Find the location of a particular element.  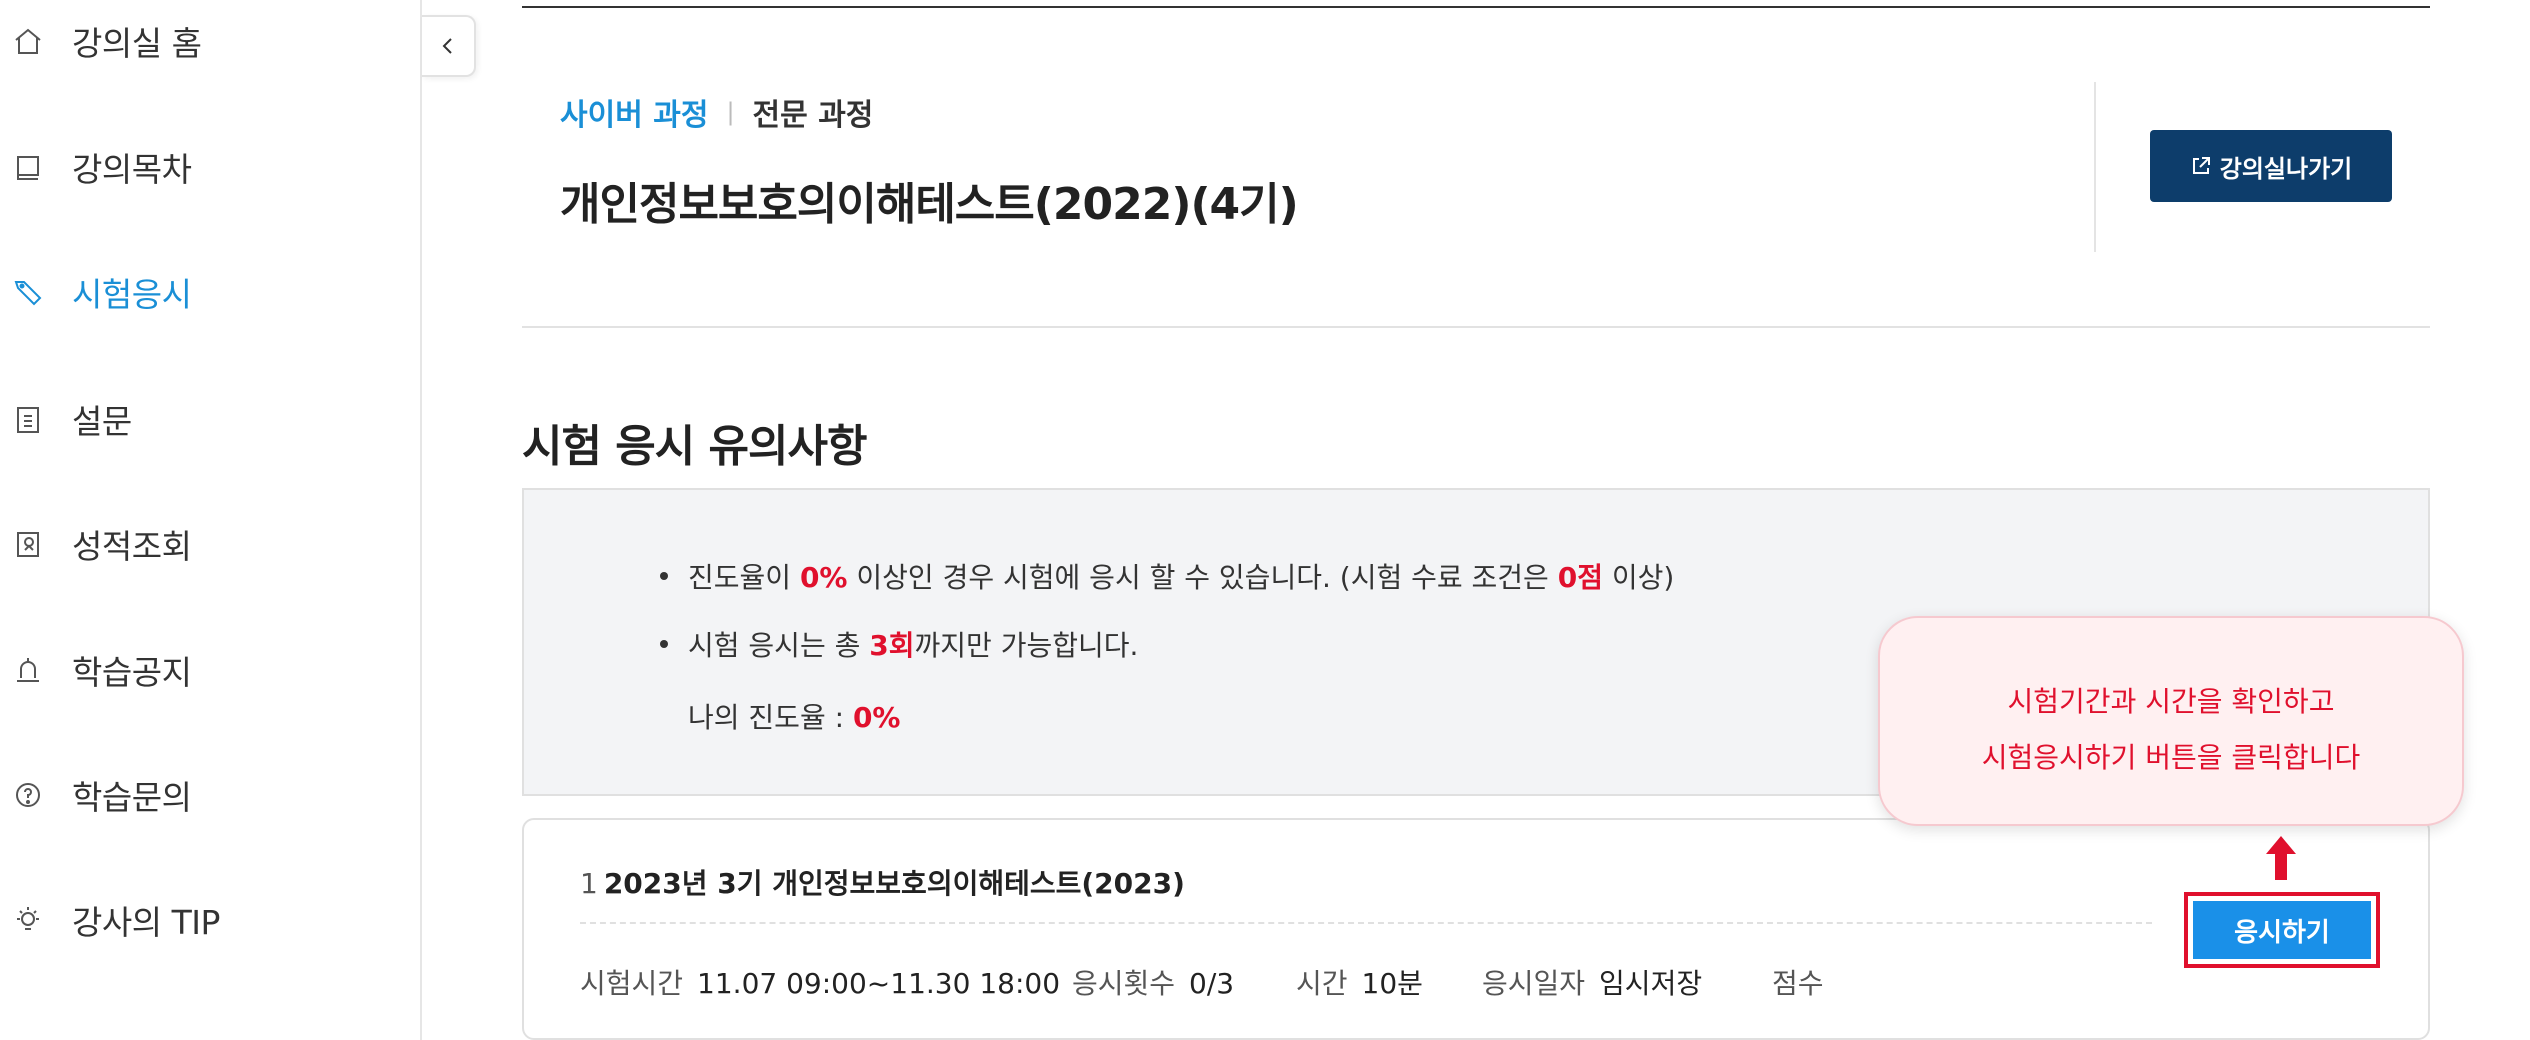

course-type-secondary: 전문 과정 is located at coordinates (813, 115).